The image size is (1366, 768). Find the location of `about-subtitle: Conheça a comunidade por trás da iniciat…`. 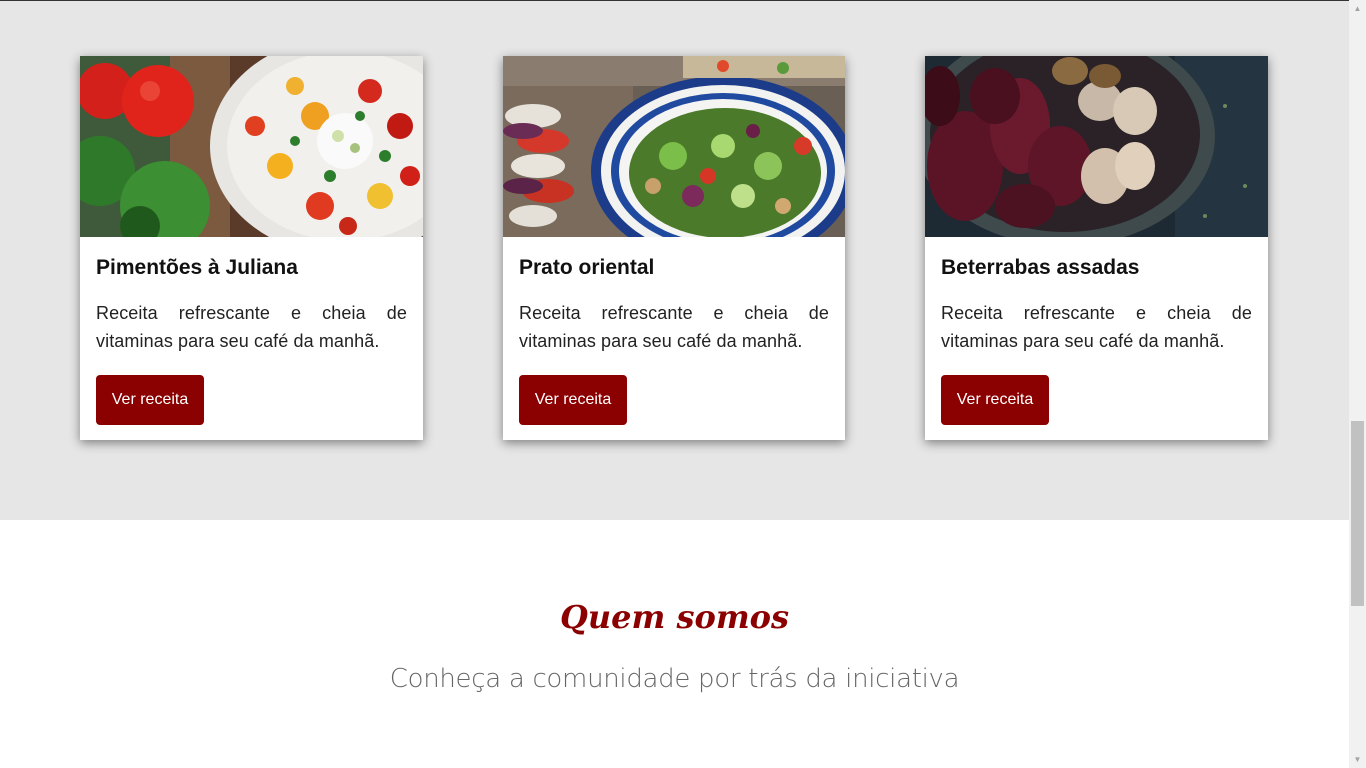

about-subtitle: Conheça a comunidade por trás da iniciat… is located at coordinates (674, 679).